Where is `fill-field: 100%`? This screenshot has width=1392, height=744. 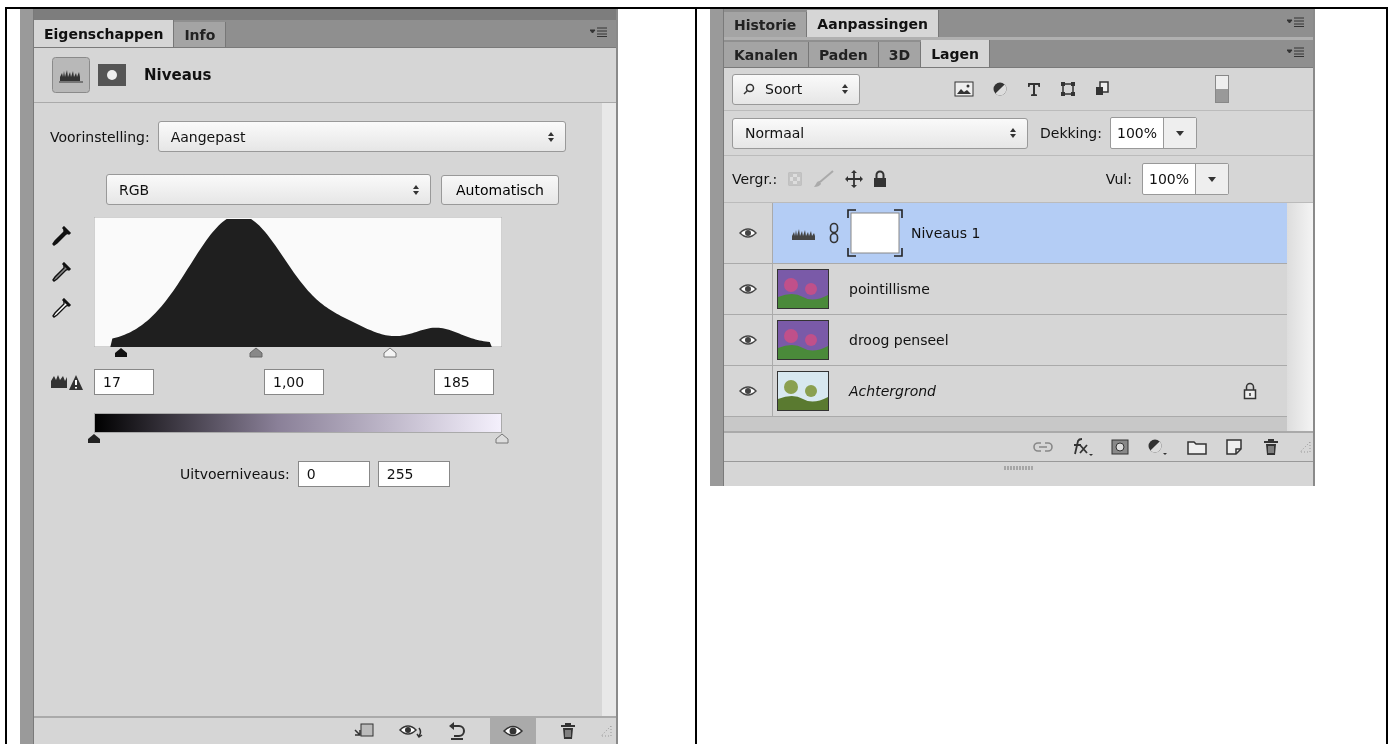 fill-field: 100% is located at coordinates (1185, 179).